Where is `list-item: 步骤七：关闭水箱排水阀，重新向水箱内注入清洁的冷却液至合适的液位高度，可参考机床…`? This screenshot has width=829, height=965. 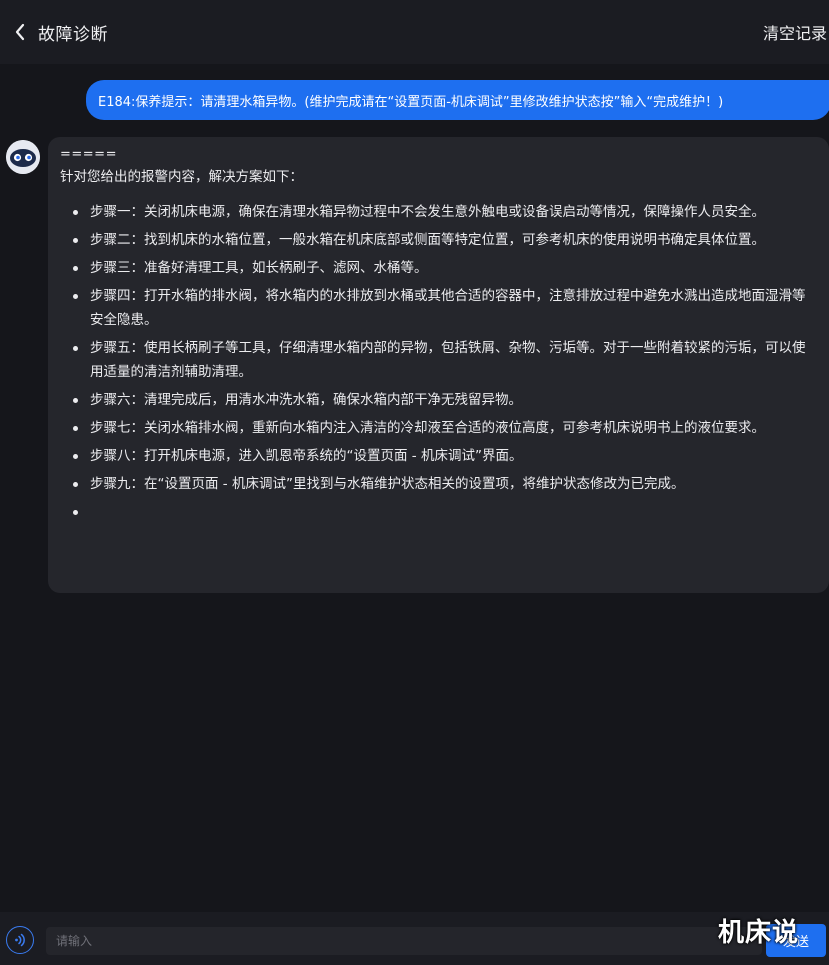 list-item: 步骤七：关闭水箱排水阀，重新向水箱内注入清洁的冷却液至合适的液位高度，可参考机床… is located at coordinates (438, 428).